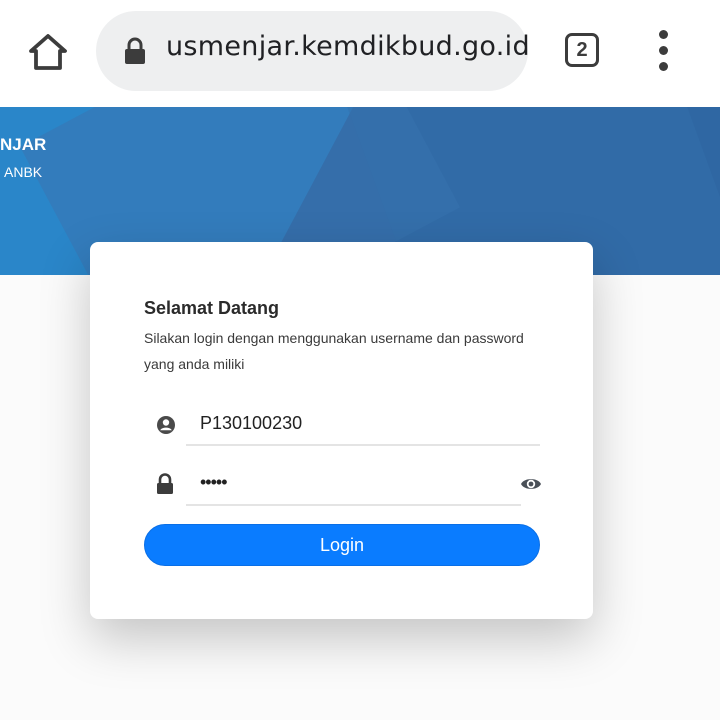  I want to click on username-input, so click(363, 422).